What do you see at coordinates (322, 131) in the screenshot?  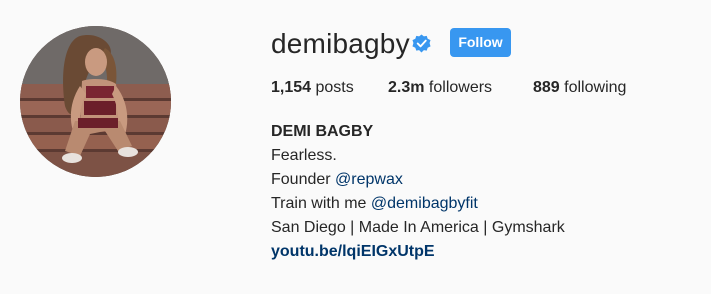 I see `full-name: DEMI BAGBY` at bounding box center [322, 131].